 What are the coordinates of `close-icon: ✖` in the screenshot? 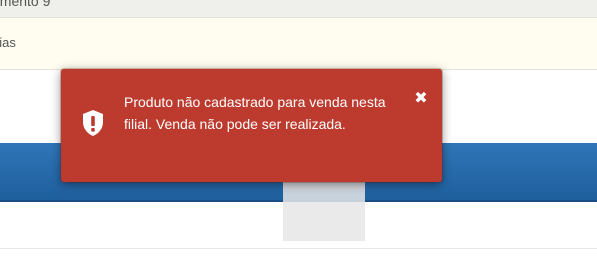 It's located at (421, 99).